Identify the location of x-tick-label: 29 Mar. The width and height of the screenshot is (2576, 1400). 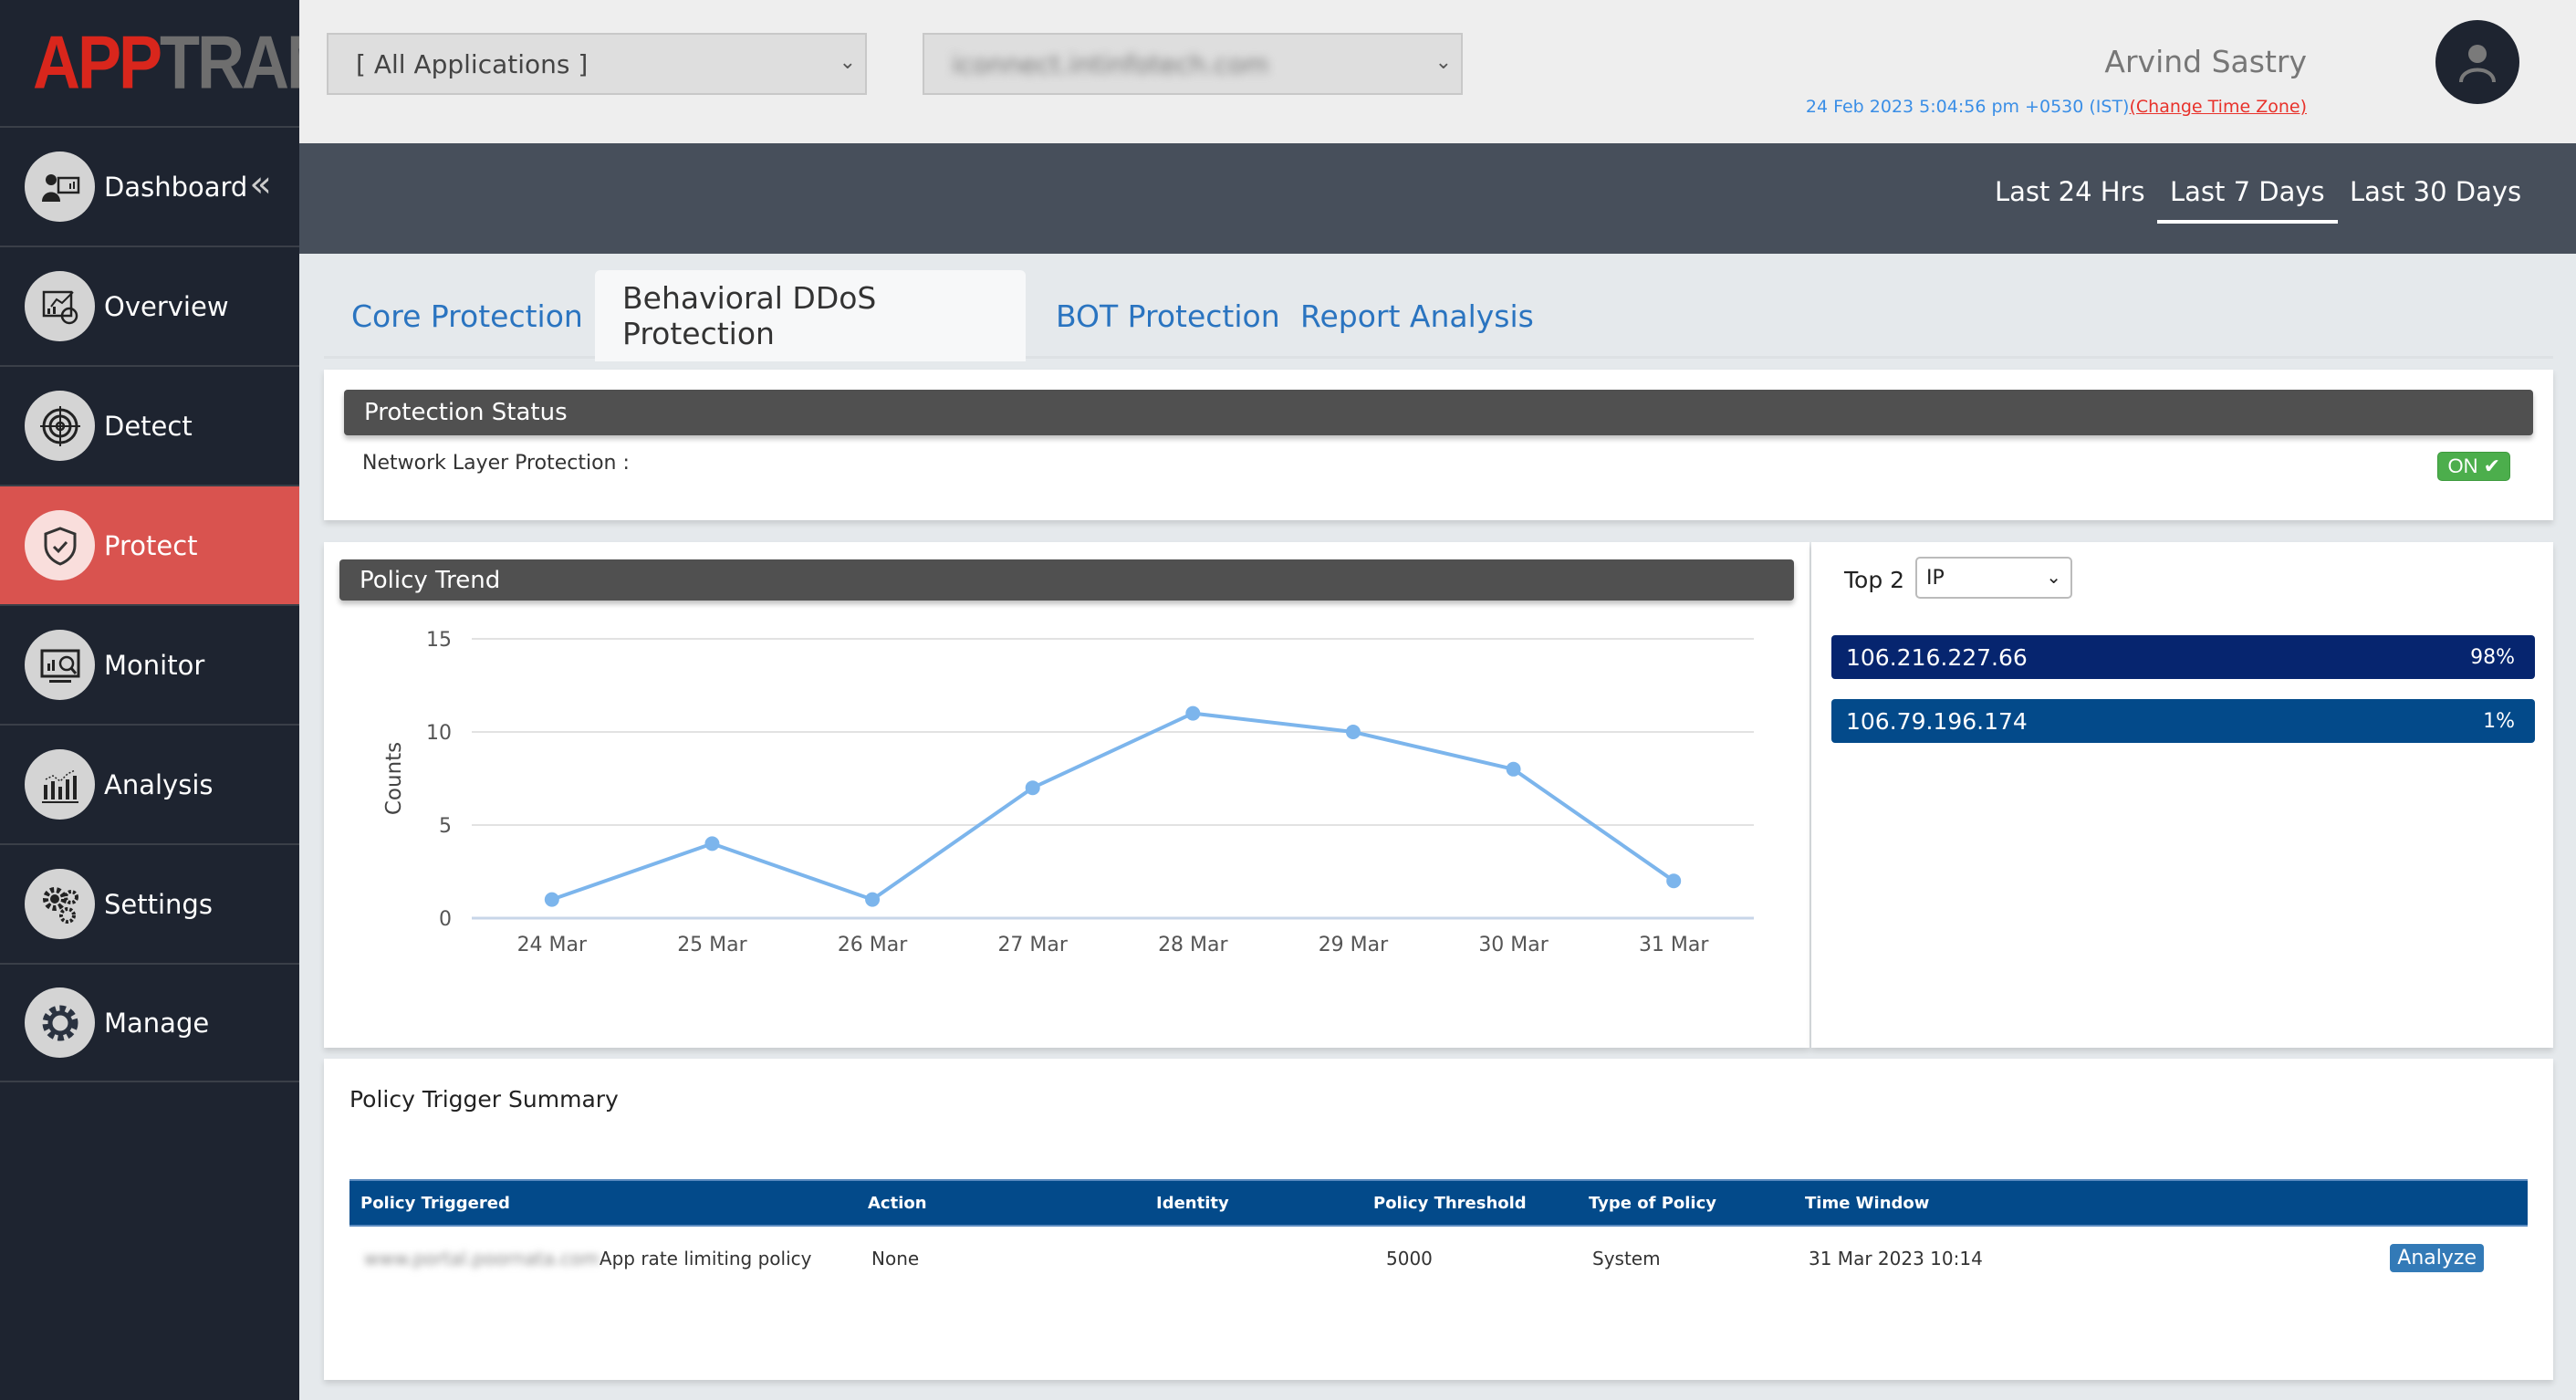
(1354, 945).